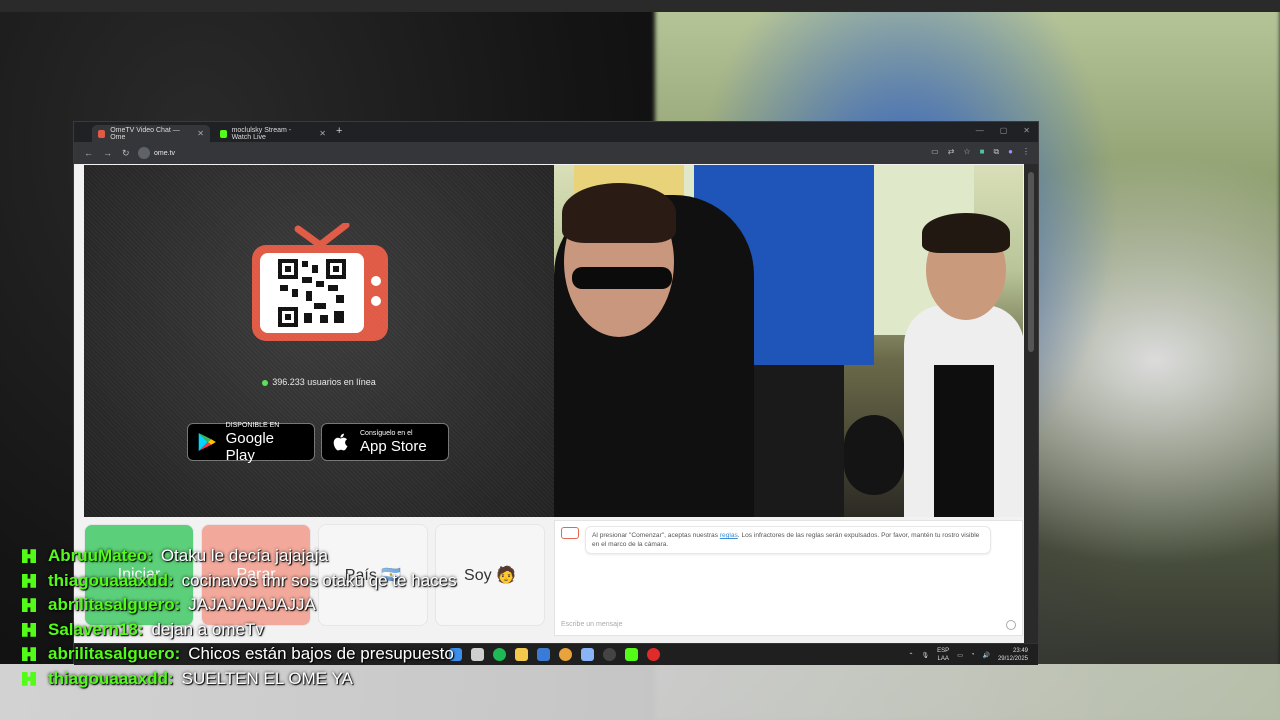 The height and width of the screenshot is (720, 1280). Describe the element at coordinates (320, 282) in the screenshot. I see `ometv-tv-qr-icon` at that location.